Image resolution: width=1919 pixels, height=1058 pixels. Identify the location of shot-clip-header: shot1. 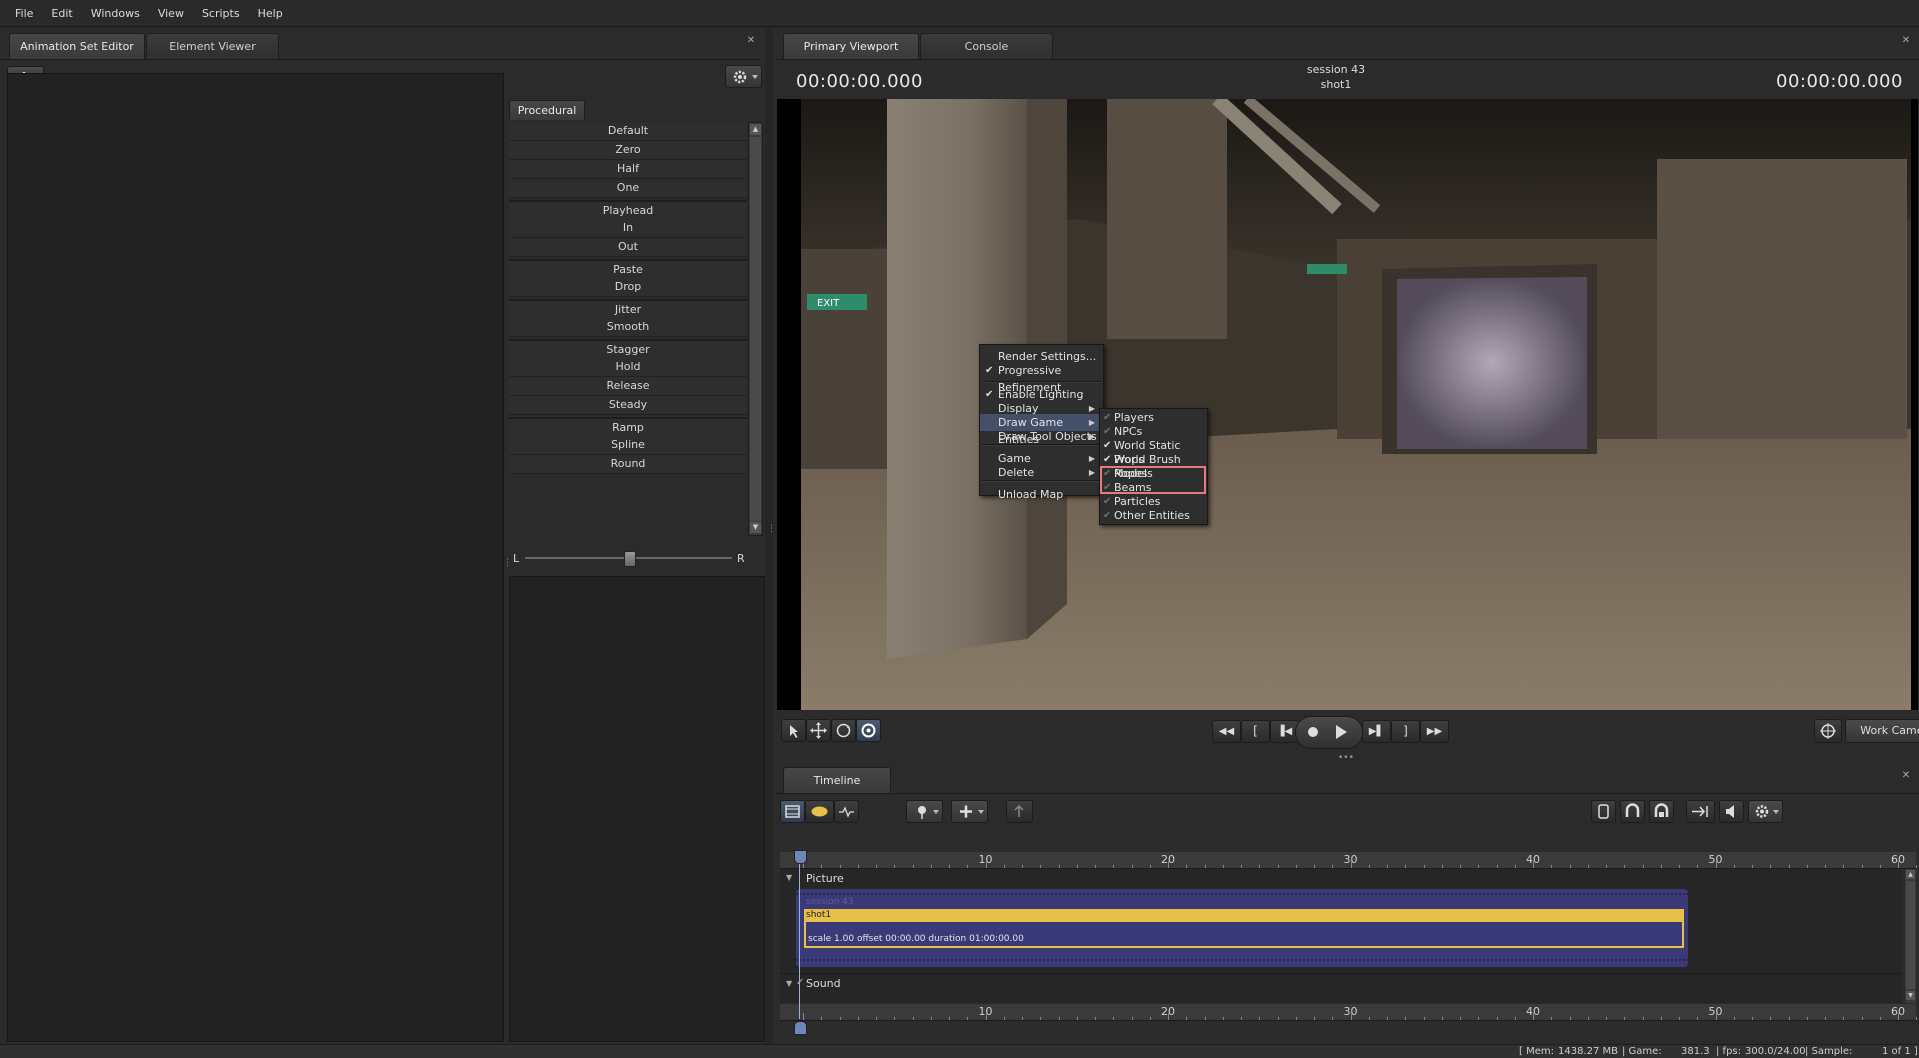
(1244, 915).